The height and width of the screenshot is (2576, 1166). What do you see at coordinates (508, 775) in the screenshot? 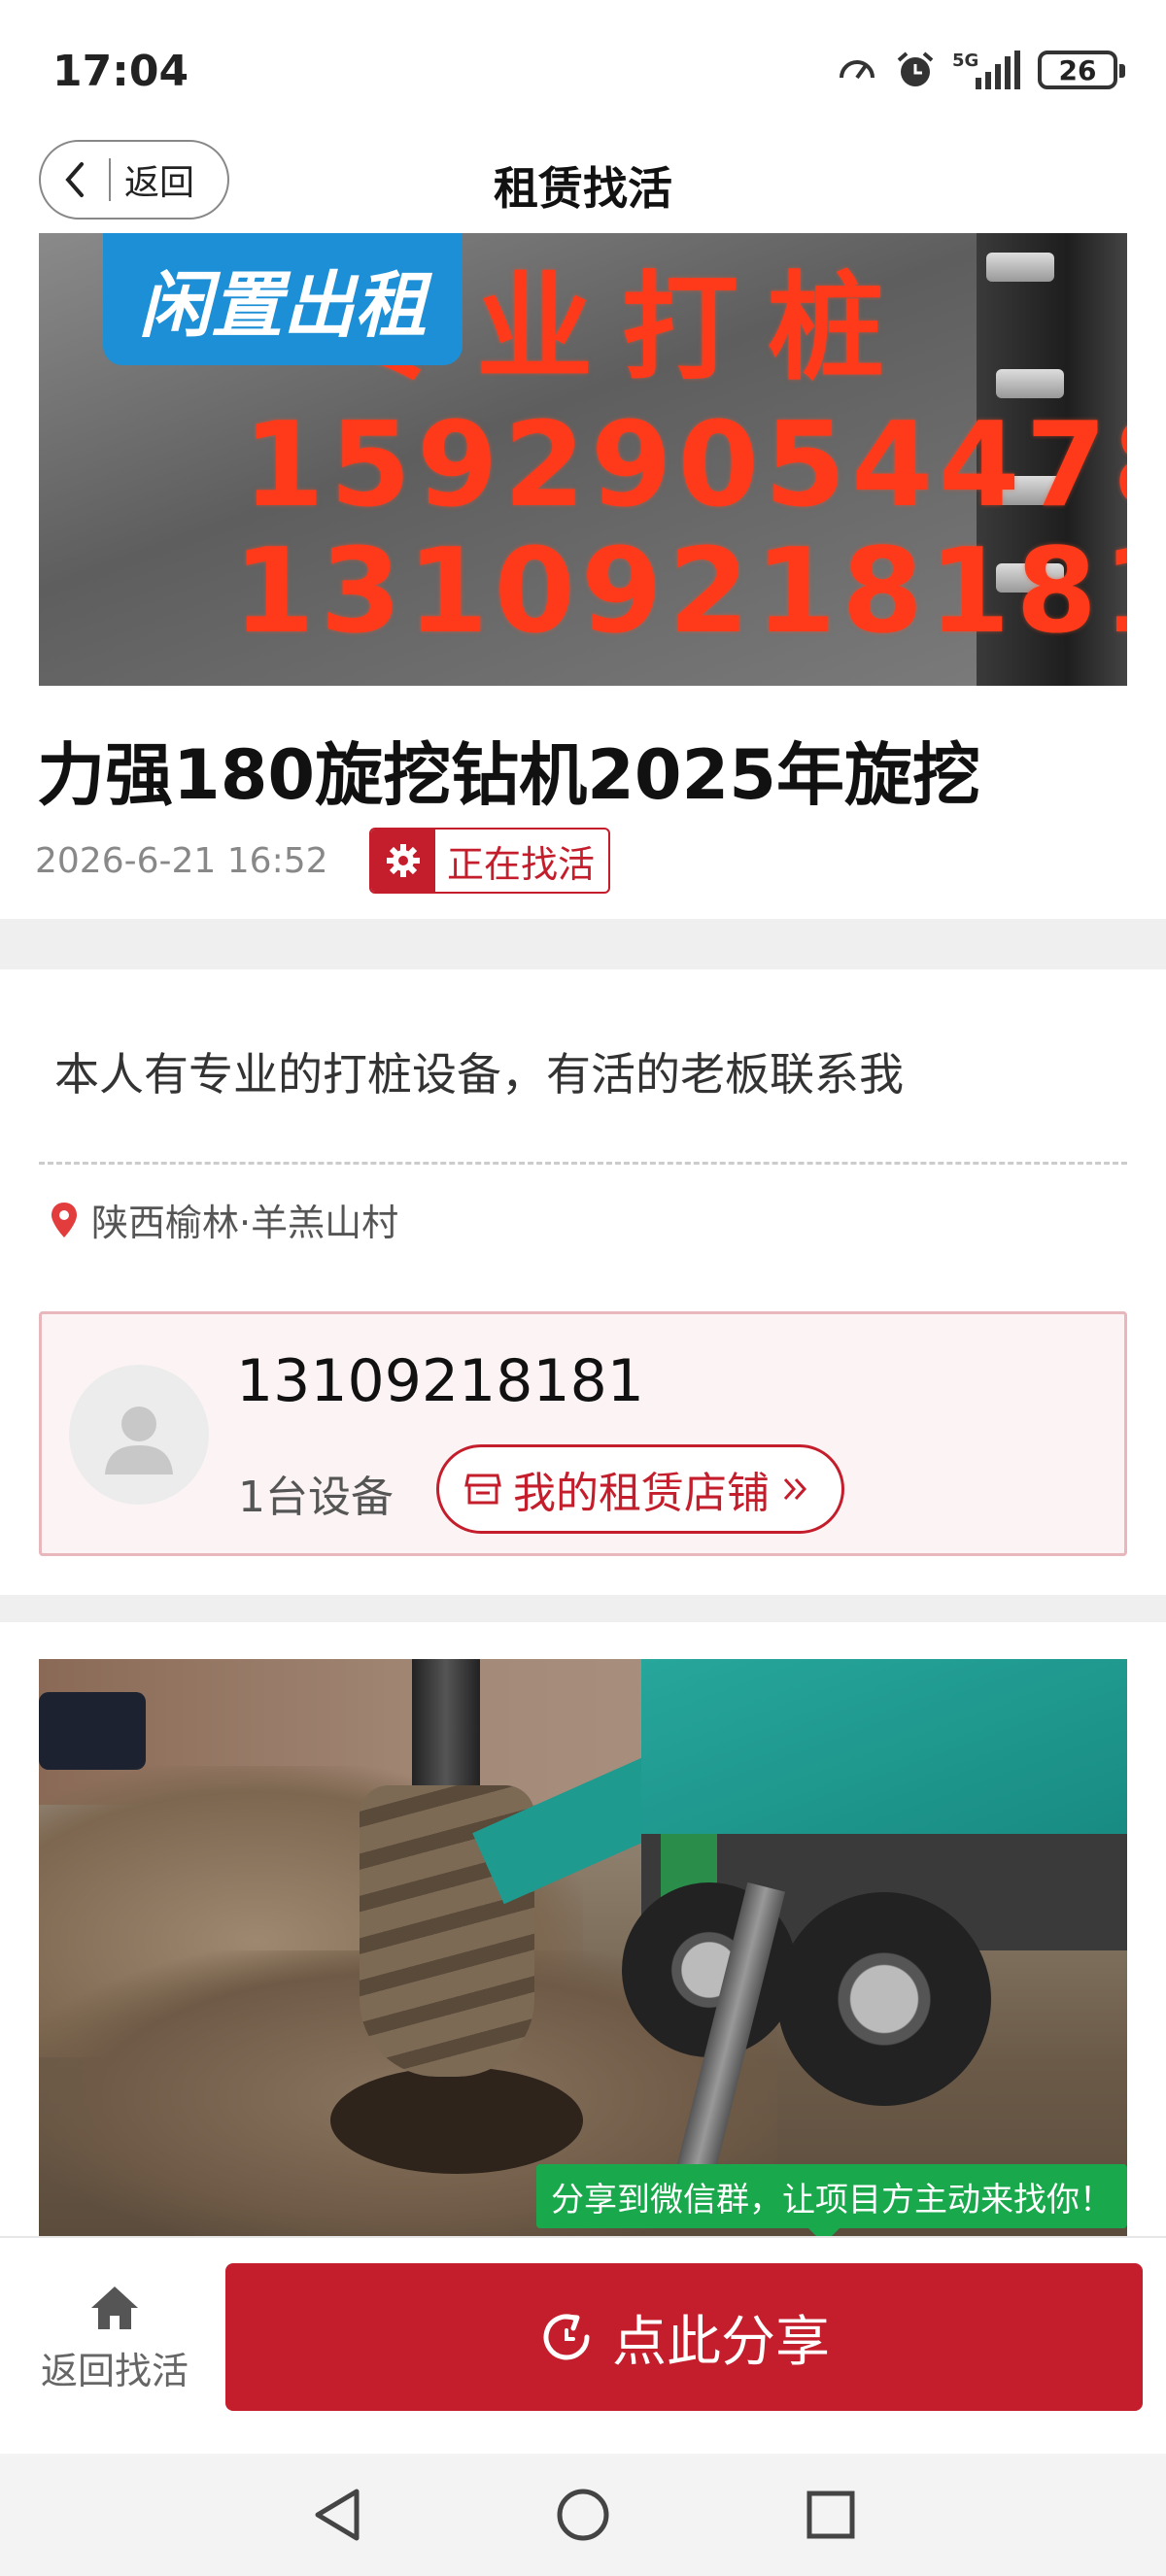
I see `listing-title: 力强180旋挖钻机2025年旋挖` at bounding box center [508, 775].